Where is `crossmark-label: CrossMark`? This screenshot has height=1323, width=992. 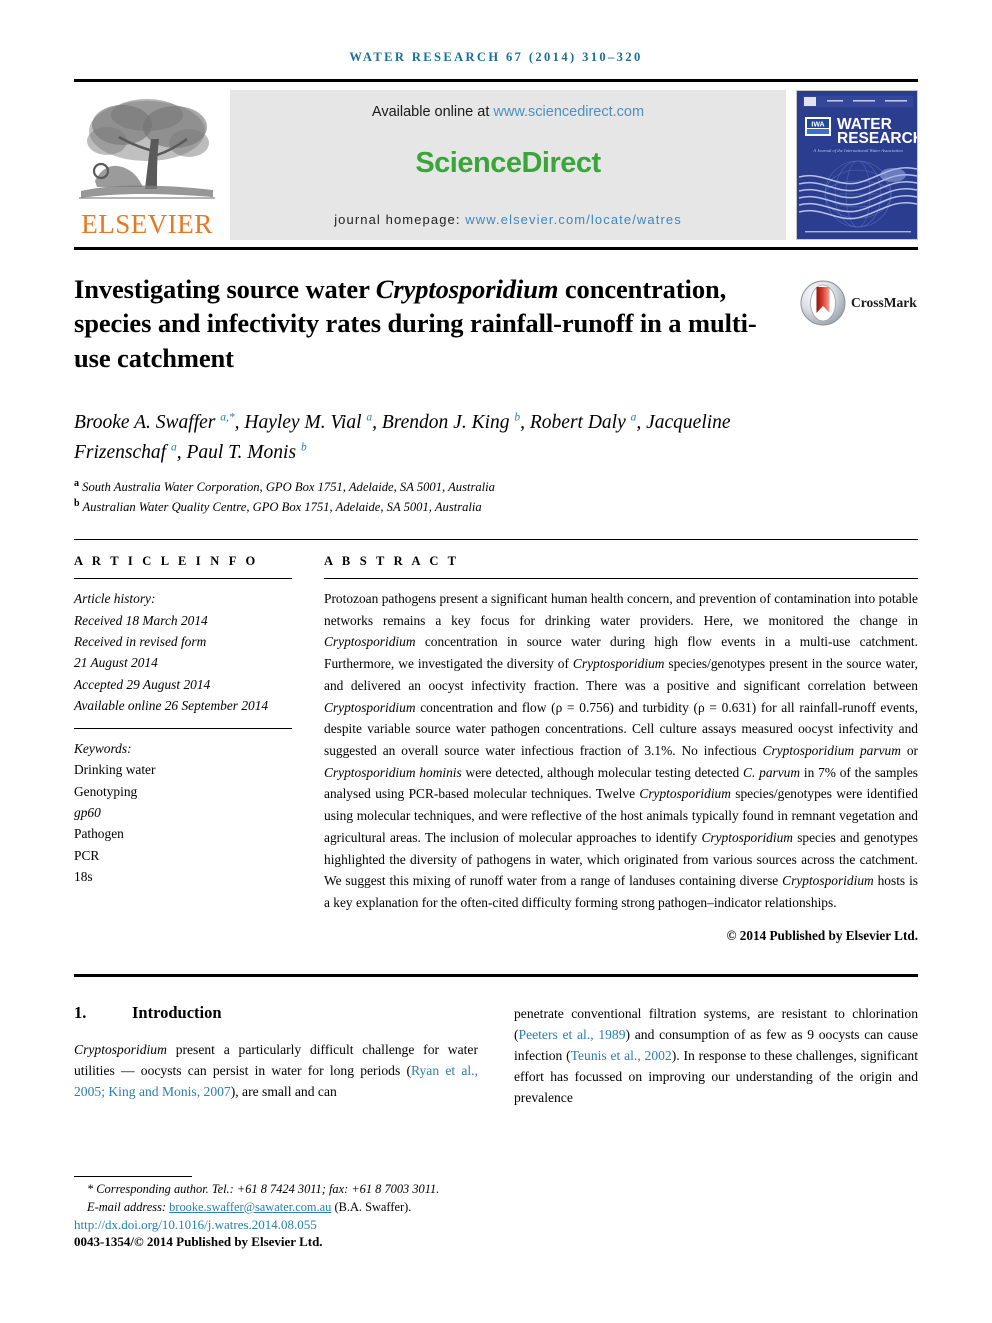
crossmark-label: CrossMark is located at coordinates (884, 302).